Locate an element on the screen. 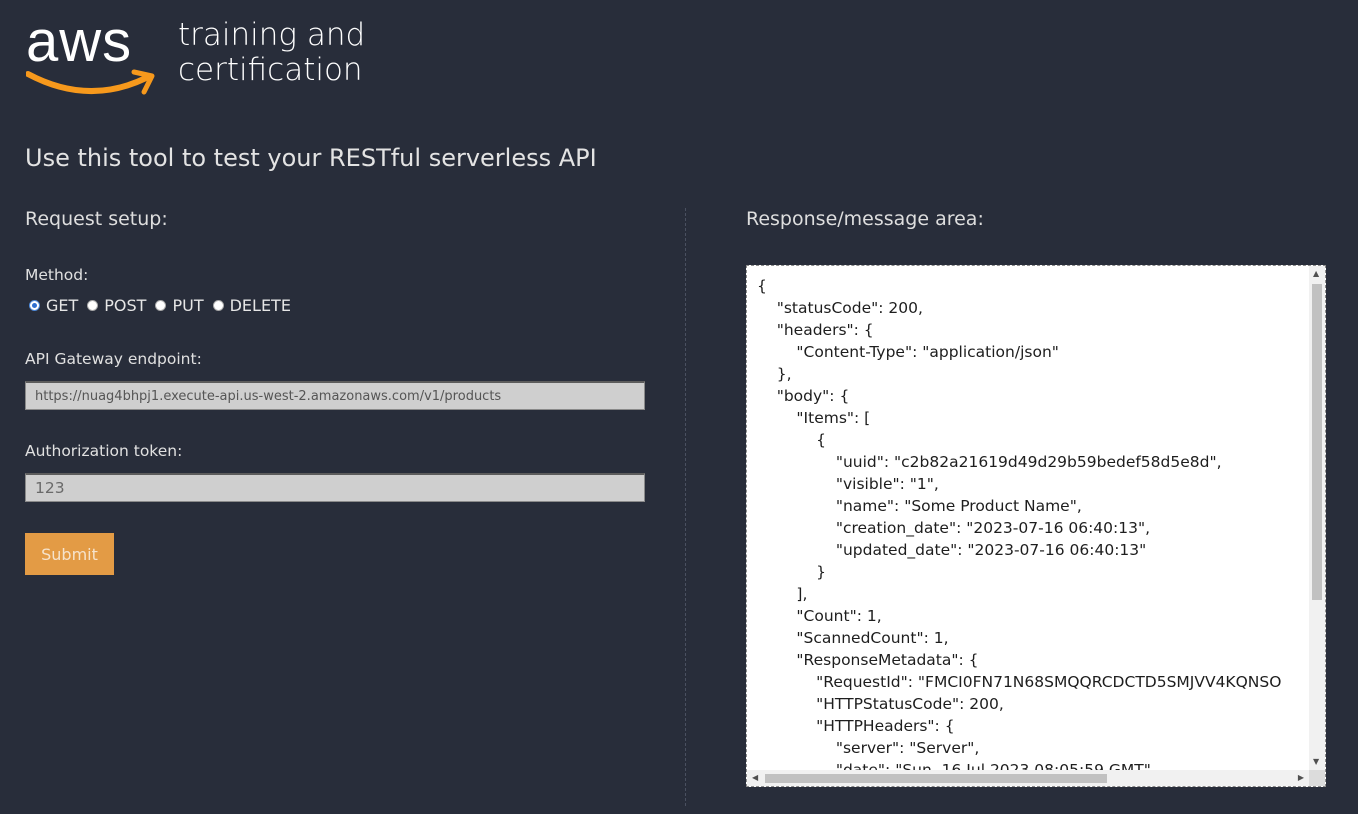 The width and height of the screenshot is (1358, 814). method-label-post: POST is located at coordinates (125, 305).